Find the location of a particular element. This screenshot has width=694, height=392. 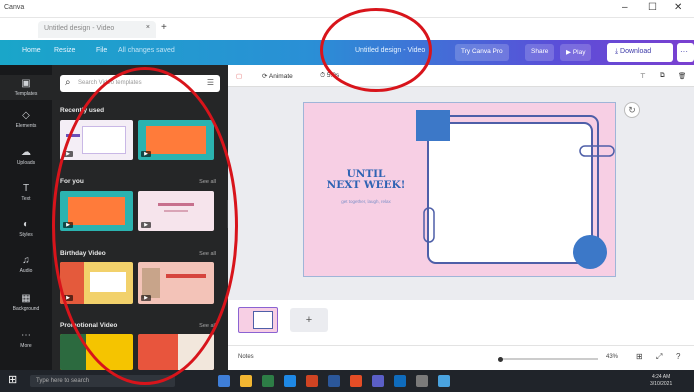

excel-icon is located at coordinates (268, 381).